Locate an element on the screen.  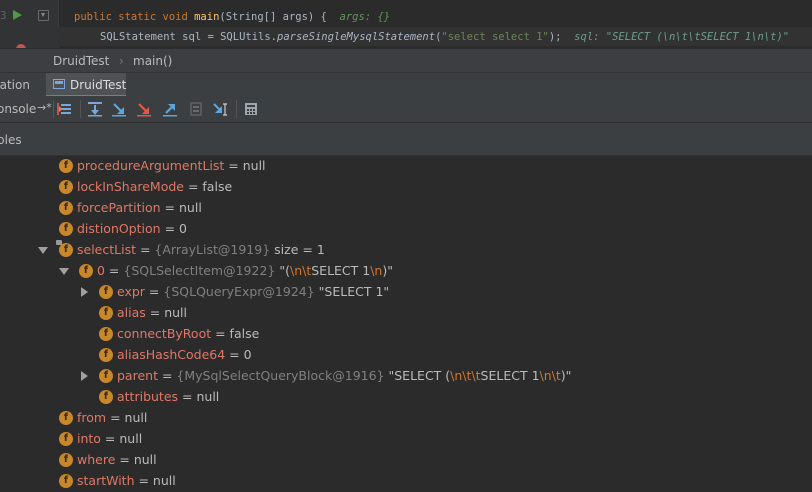
tree-row: f attributes = null is located at coordinates (406, 397).